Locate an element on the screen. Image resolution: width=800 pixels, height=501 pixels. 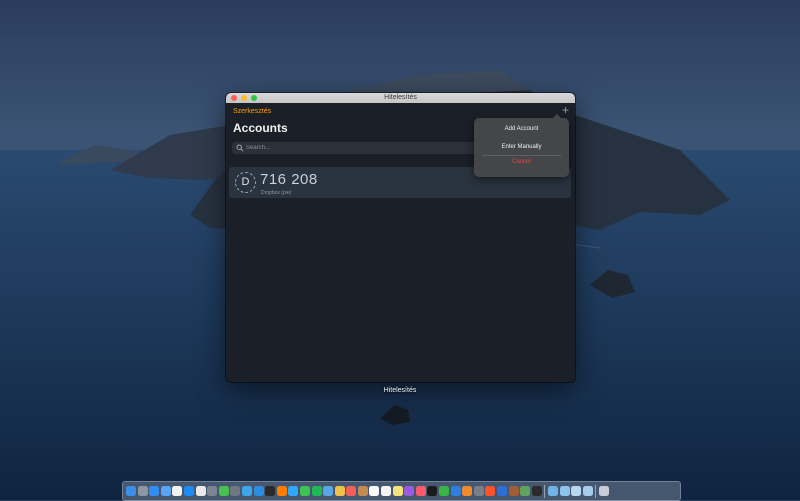
facetime-icon is located at coordinates (304, 491).